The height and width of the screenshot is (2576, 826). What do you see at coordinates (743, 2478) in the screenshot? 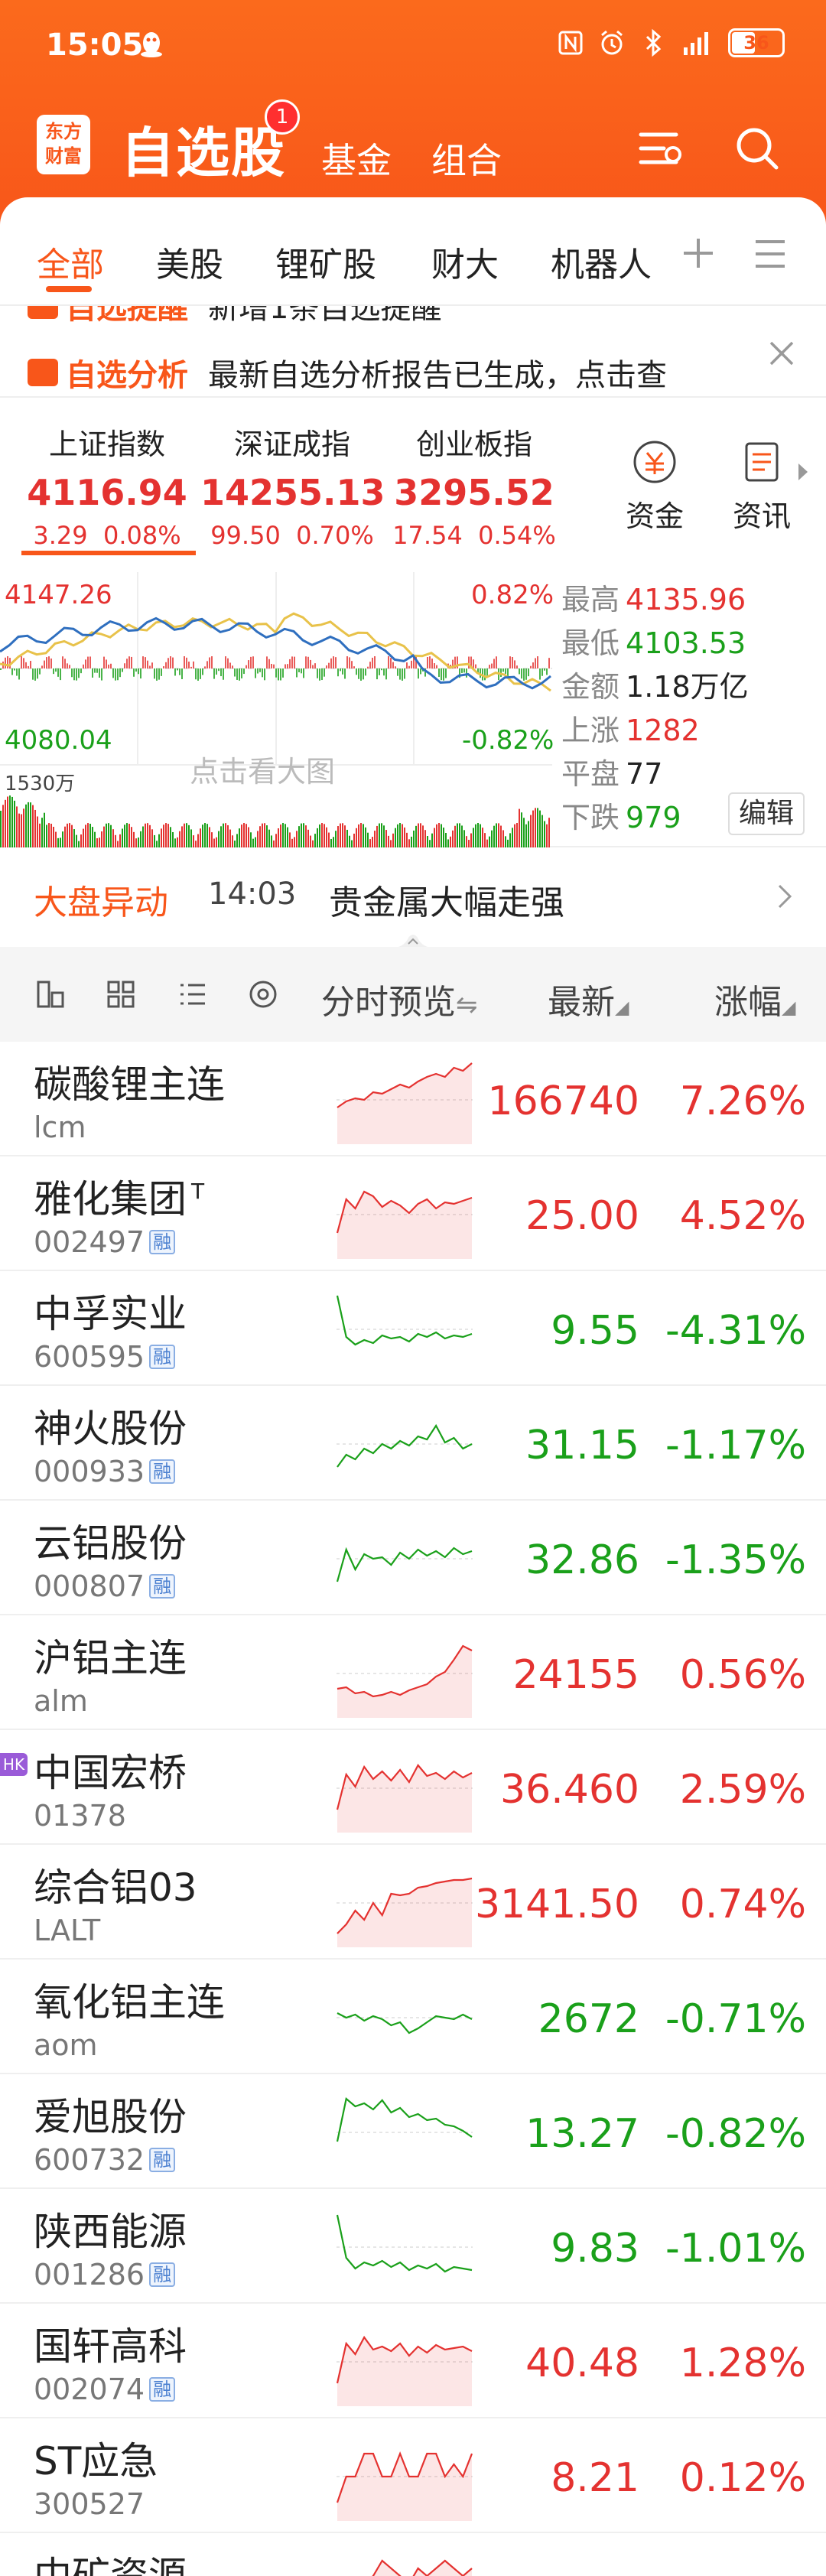
I see `stock-change-pct: 0.12%` at bounding box center [743, 2478].